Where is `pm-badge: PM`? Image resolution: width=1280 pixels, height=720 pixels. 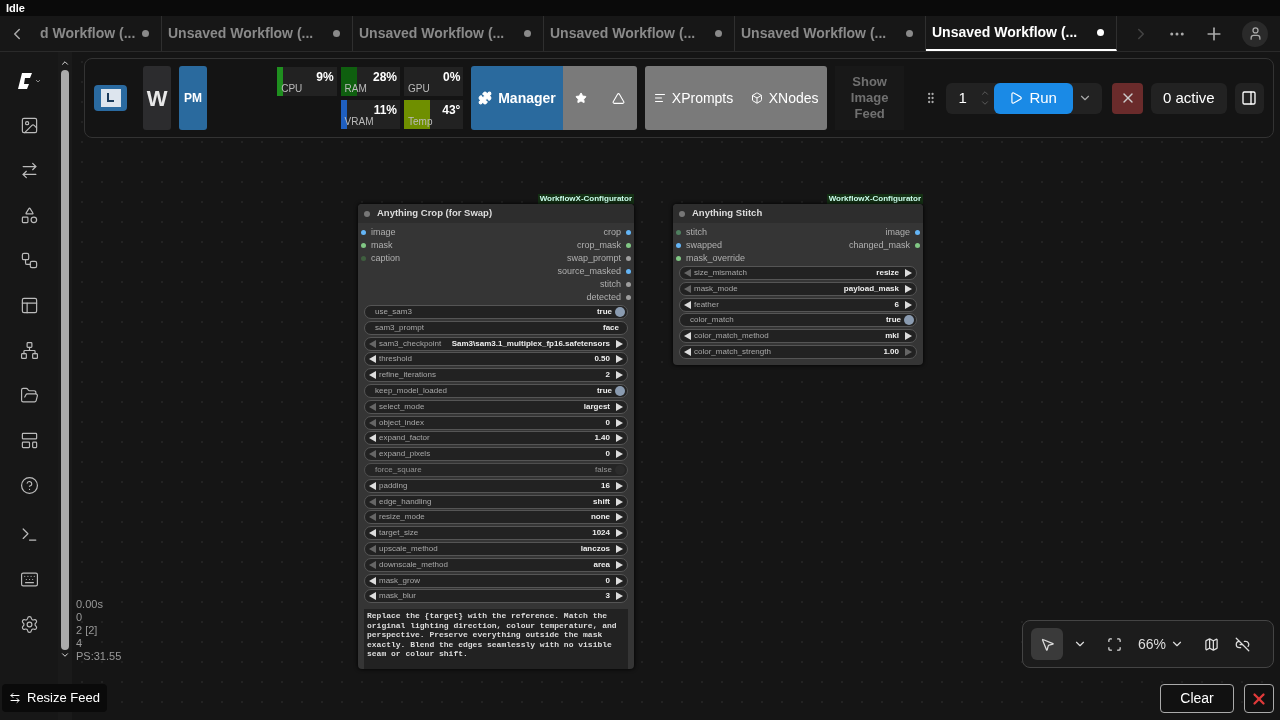 pm-badge: PM is located at coordinates (193, 98).